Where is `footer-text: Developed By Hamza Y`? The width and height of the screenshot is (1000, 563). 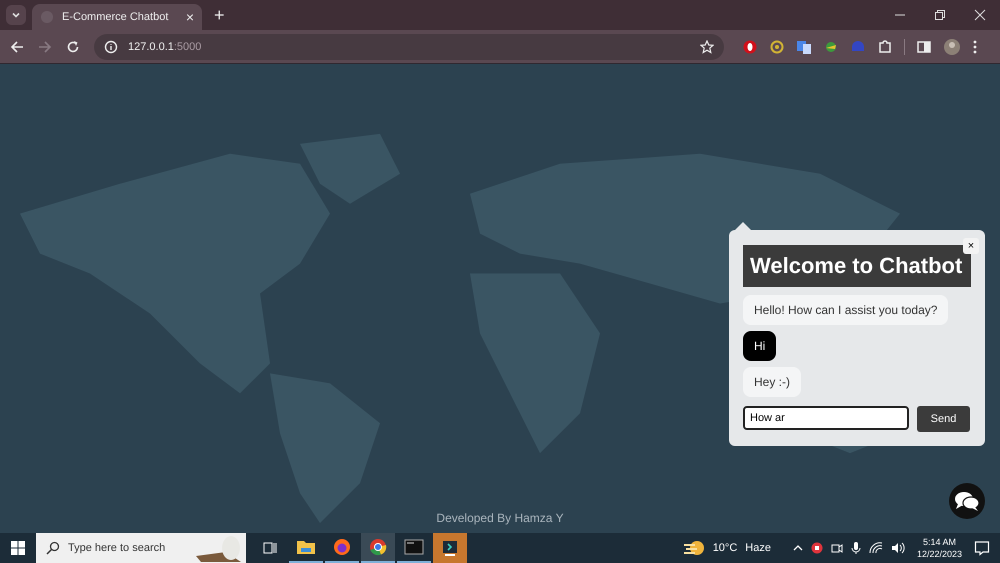
footer-text: Developed By Hamza Y is located at coordinates (500, 518).